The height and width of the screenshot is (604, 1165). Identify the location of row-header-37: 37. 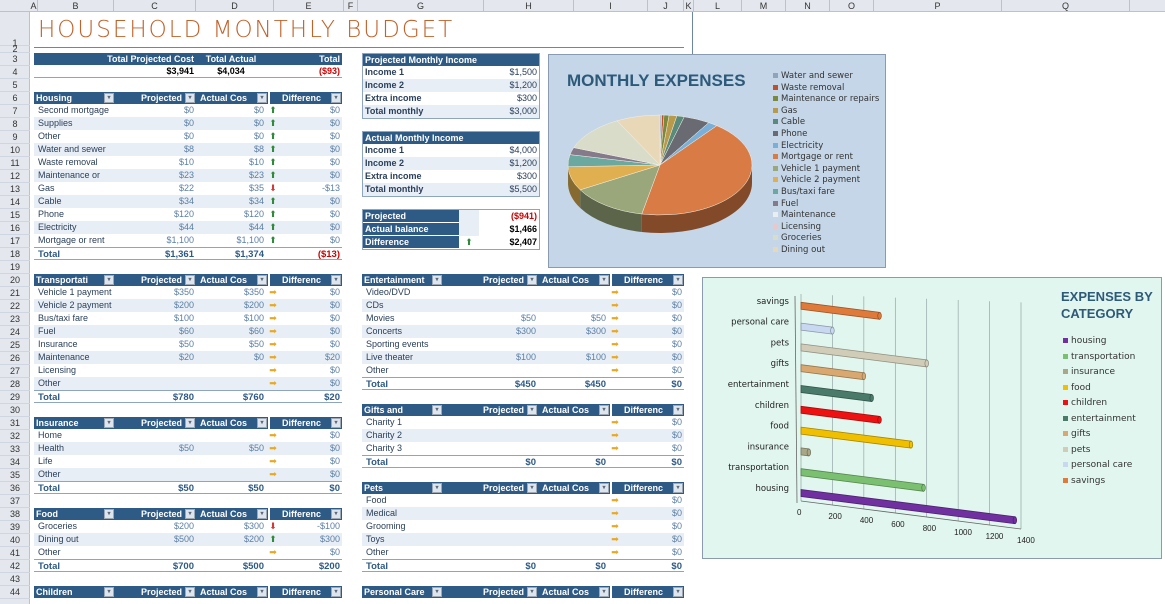
(15, 501).